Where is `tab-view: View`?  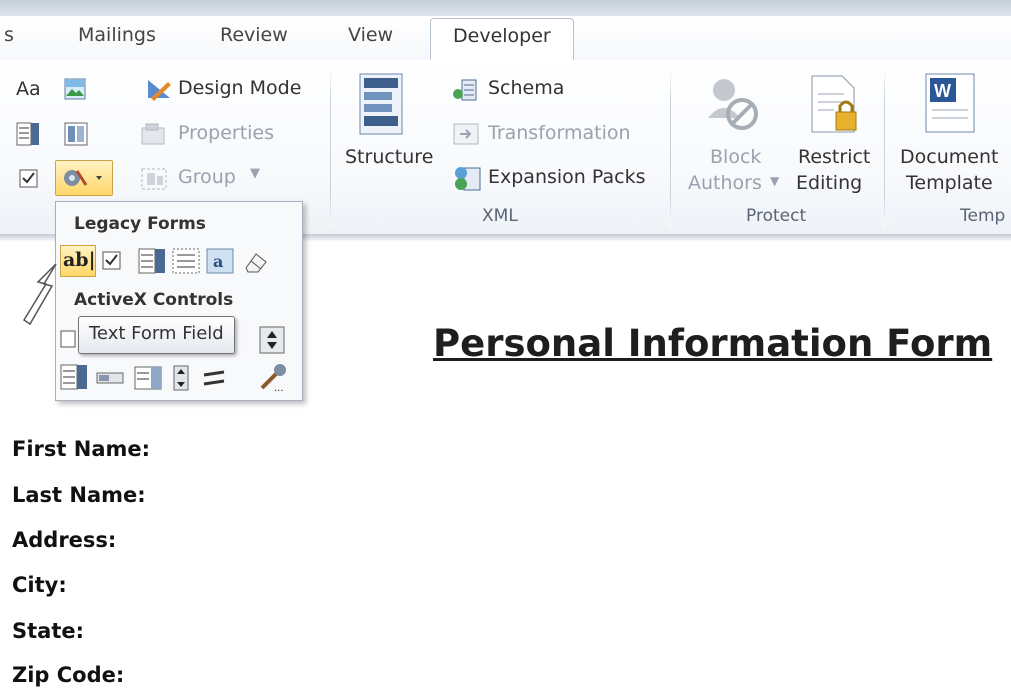
tab-view: View is located at coordinates (370, 35).